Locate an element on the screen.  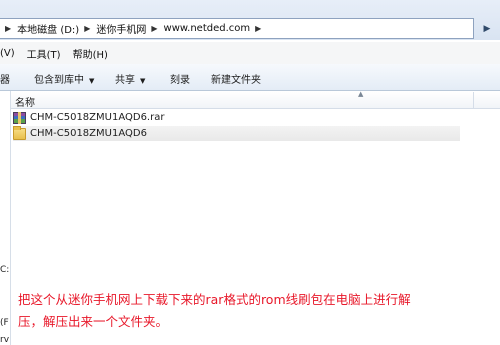
command-toolbar: 器 包含到库中 ▼ 共享 ▼ 刻录 新建文件夹 is located at coordinates (250, 77).